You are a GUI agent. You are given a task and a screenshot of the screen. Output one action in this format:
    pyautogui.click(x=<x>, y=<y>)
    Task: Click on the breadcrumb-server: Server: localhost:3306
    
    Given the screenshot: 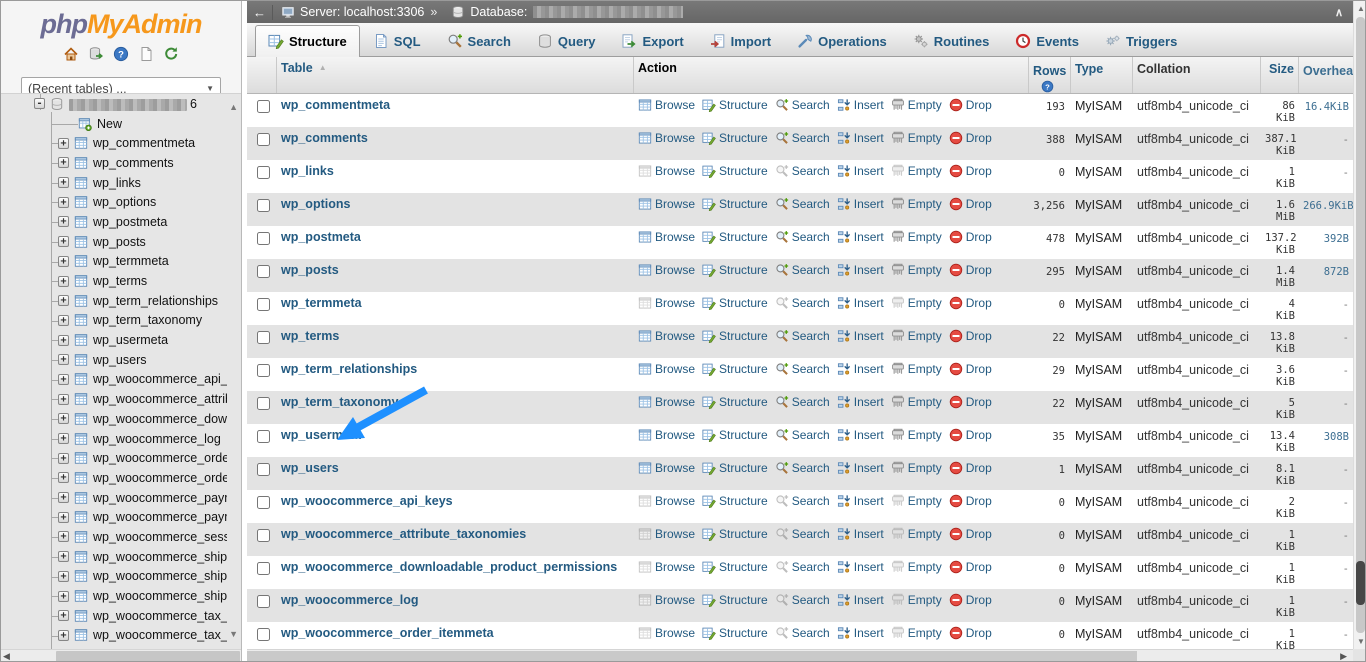 What is the action you would take?
    pyautogui.click(x=362, y=12)
    